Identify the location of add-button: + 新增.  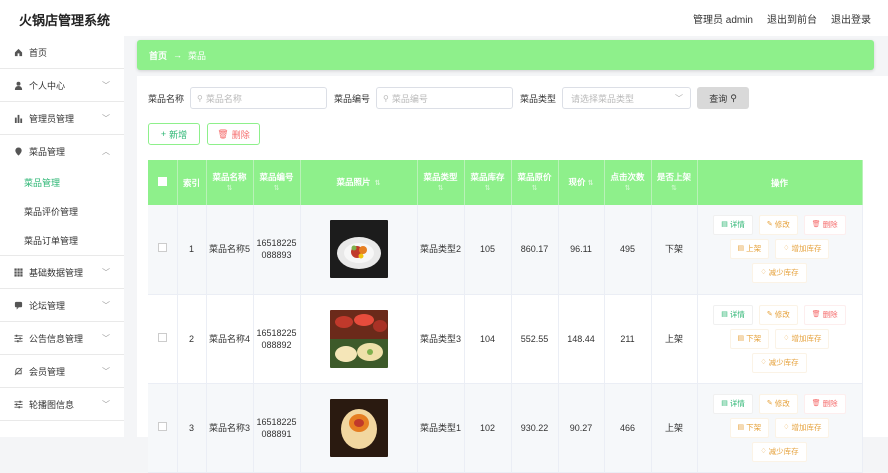
(174, 134).